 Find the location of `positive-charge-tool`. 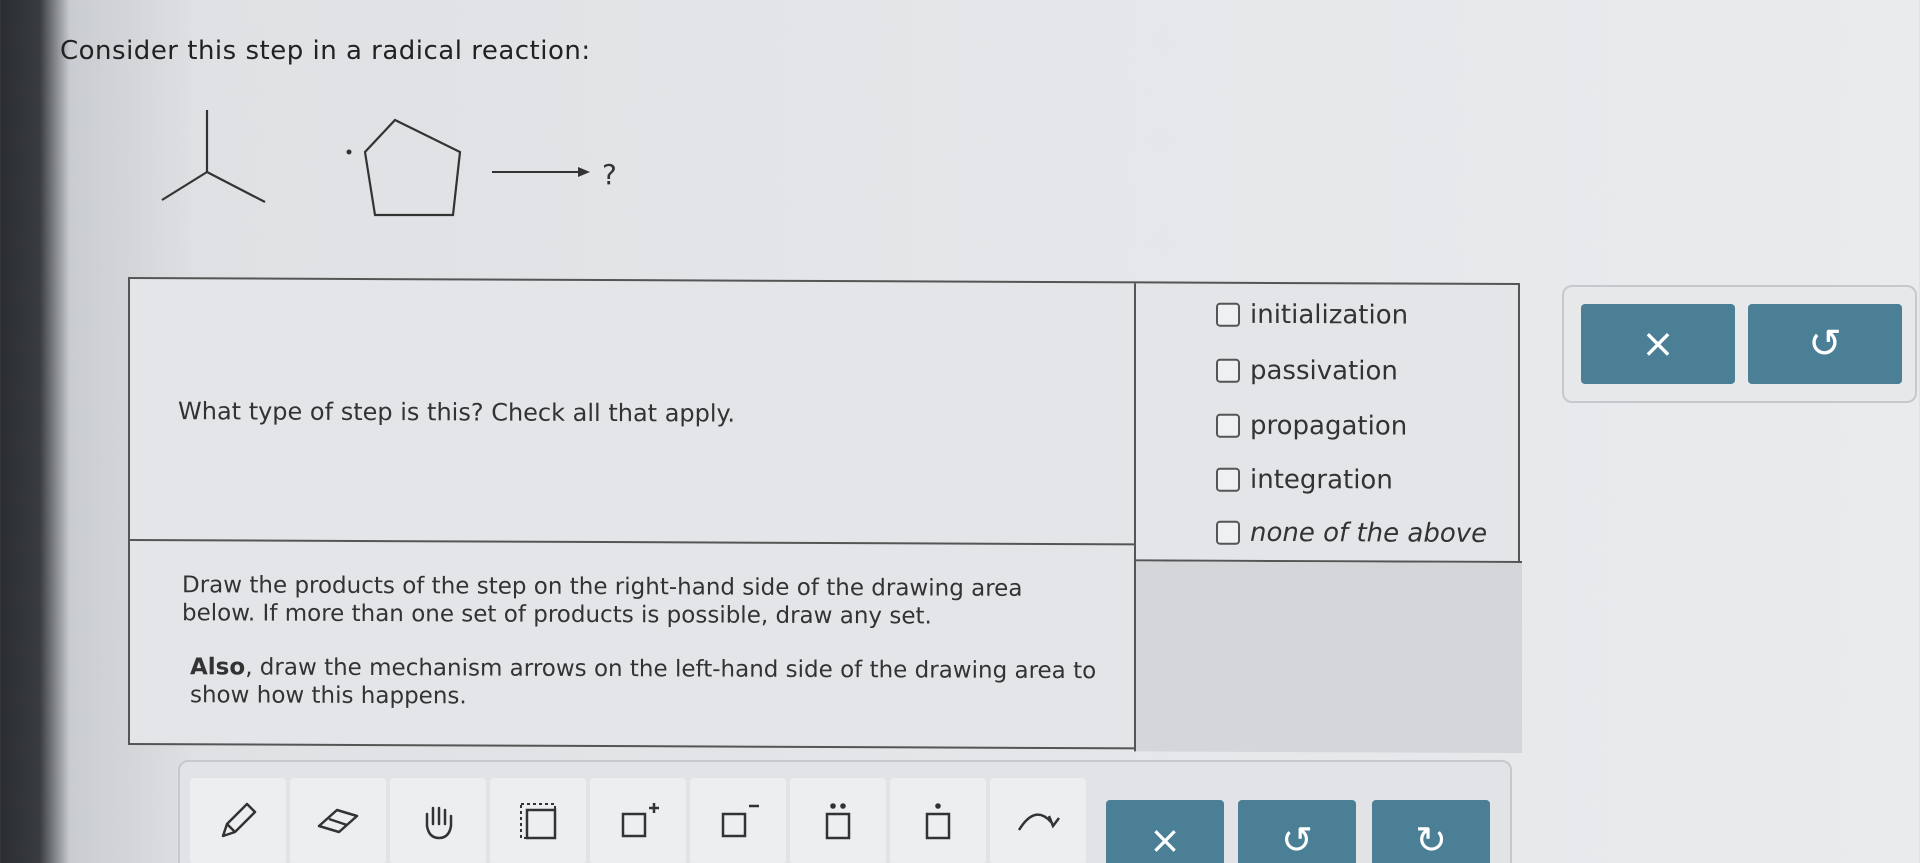

positive-charge-tool is located at coordinates (638, 820).